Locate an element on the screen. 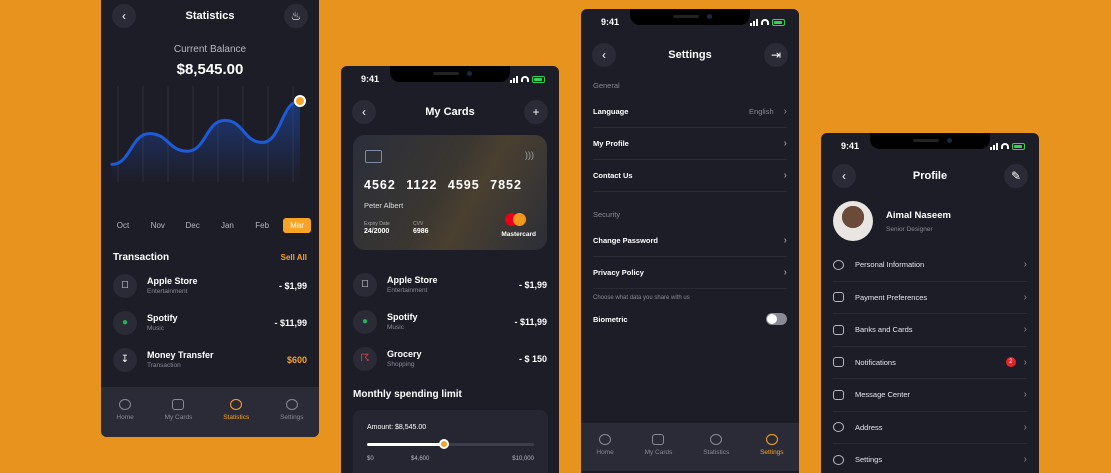 The image size is (1111, 473). privacy-note: Choose what data you share with us is located at coordinates (641, 298).